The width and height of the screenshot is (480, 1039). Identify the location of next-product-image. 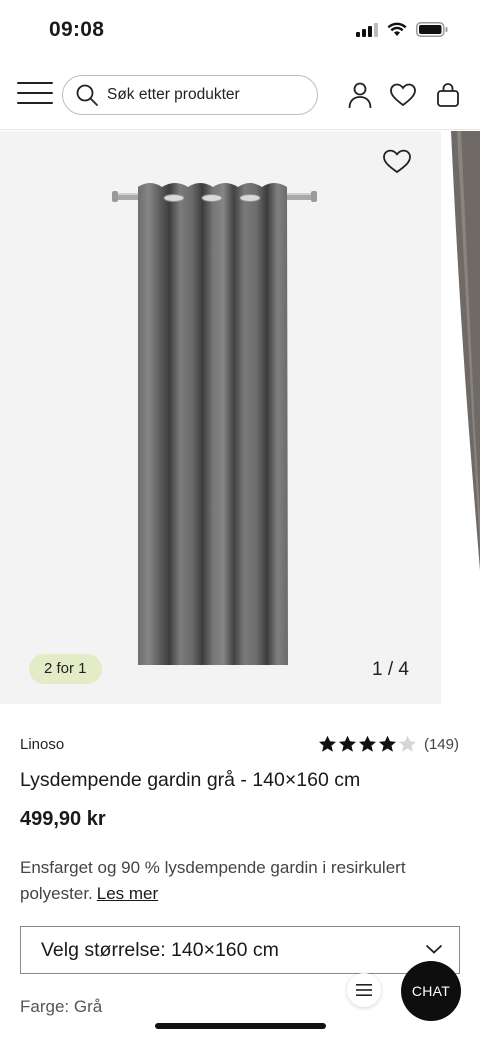
(465, 417).